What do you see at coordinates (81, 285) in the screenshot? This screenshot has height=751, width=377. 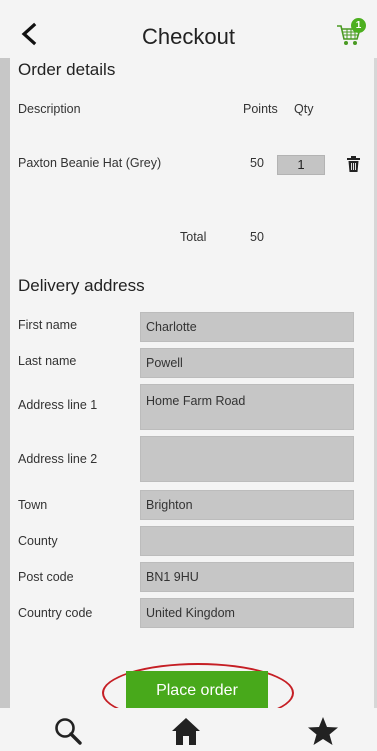 I see `delivery-address-title: Delivery address` at bounding box center [81, 285].